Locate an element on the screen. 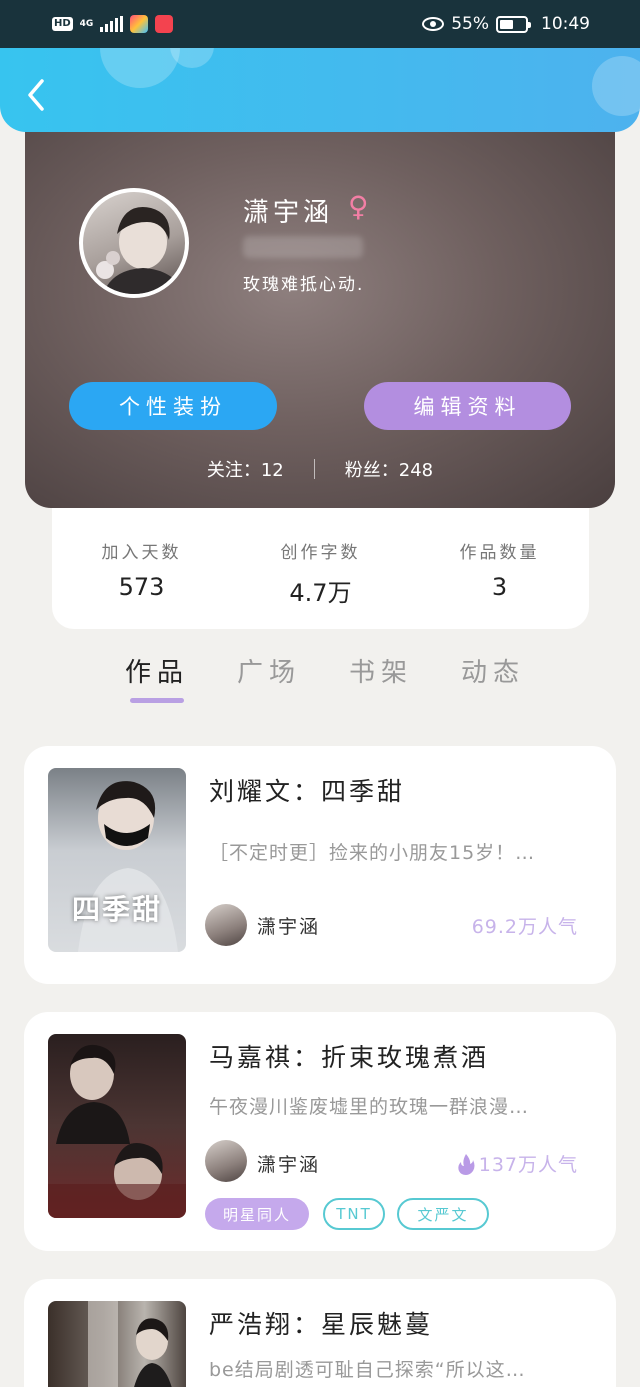 The height and width of the screenshot is (1387, 640). book-title: 马嘉祺：折束玫瑰煮酒 is located at coordinates (349, 1056).